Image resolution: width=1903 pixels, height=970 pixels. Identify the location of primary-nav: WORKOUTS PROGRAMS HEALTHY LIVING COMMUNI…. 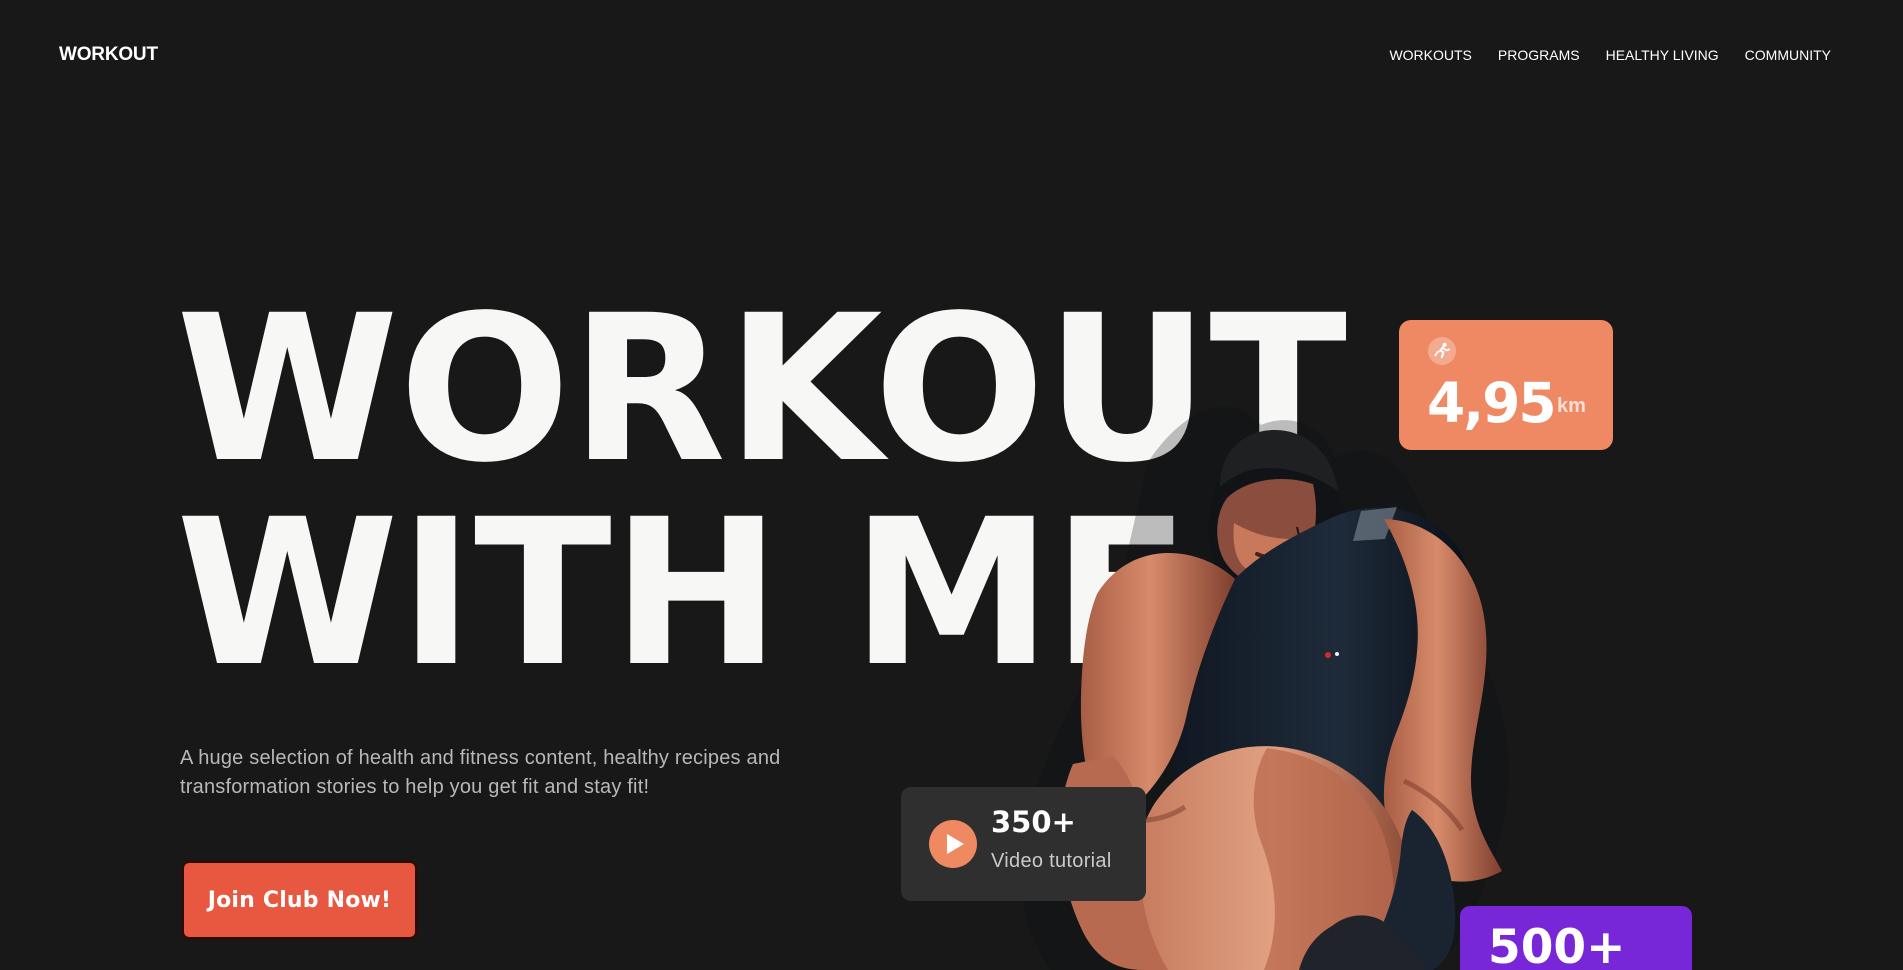
(1610, 55).